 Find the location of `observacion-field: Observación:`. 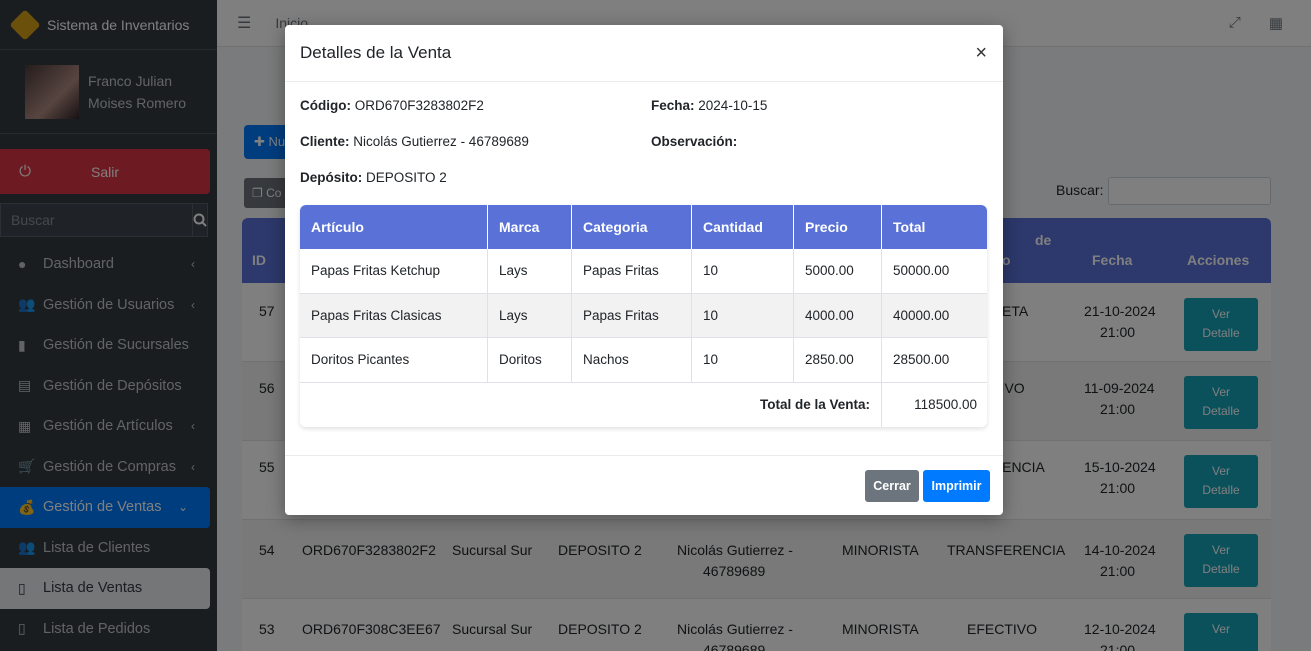

observacion-field: Observación: is located at coordinates (694, 141).